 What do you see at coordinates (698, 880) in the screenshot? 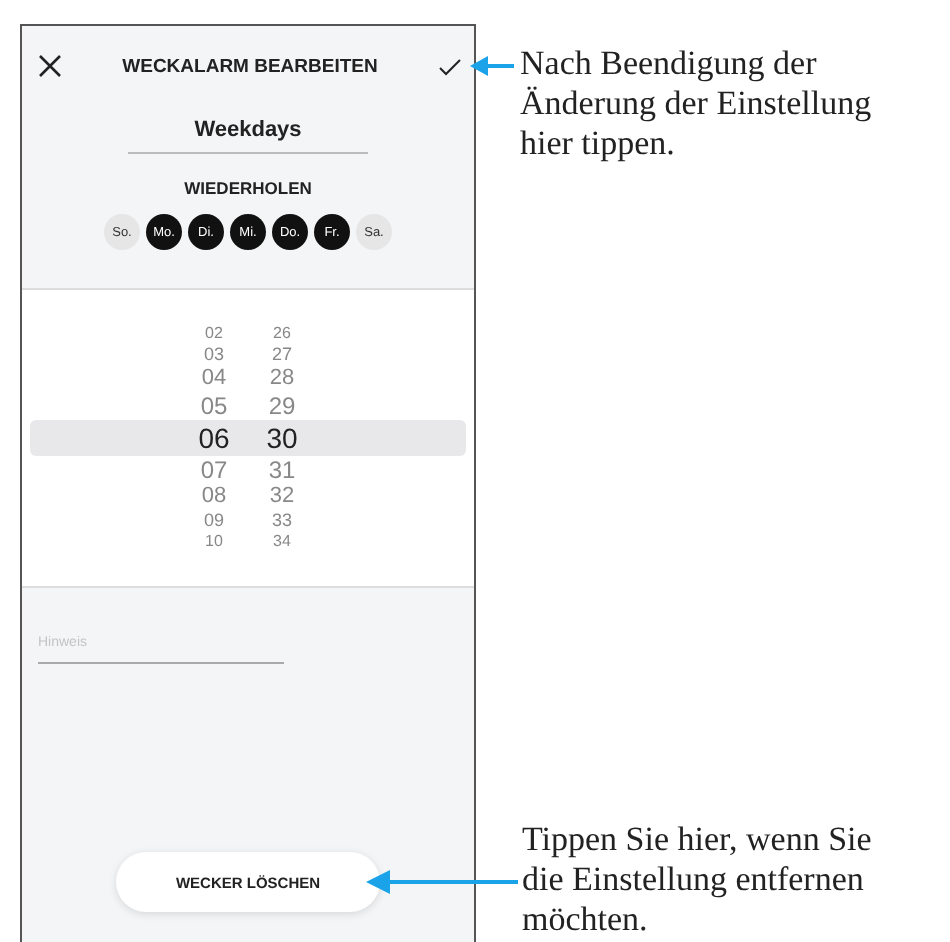
I see `annotation-text: Tippen Sie hier, wenn Sie die Einstellung entfernen möchten.` at bounding box center [698, 880].